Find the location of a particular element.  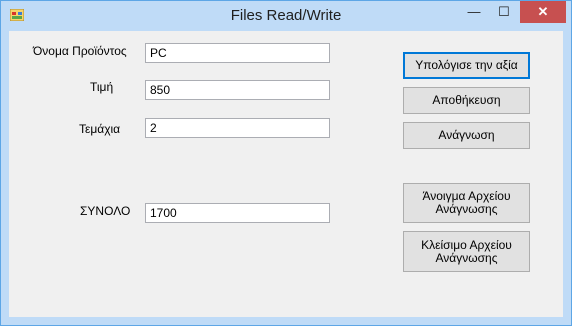

close-read-file-button: Κλείσιμο Αρχείου Ανάγνωσης is located at coordinates (466, 251).